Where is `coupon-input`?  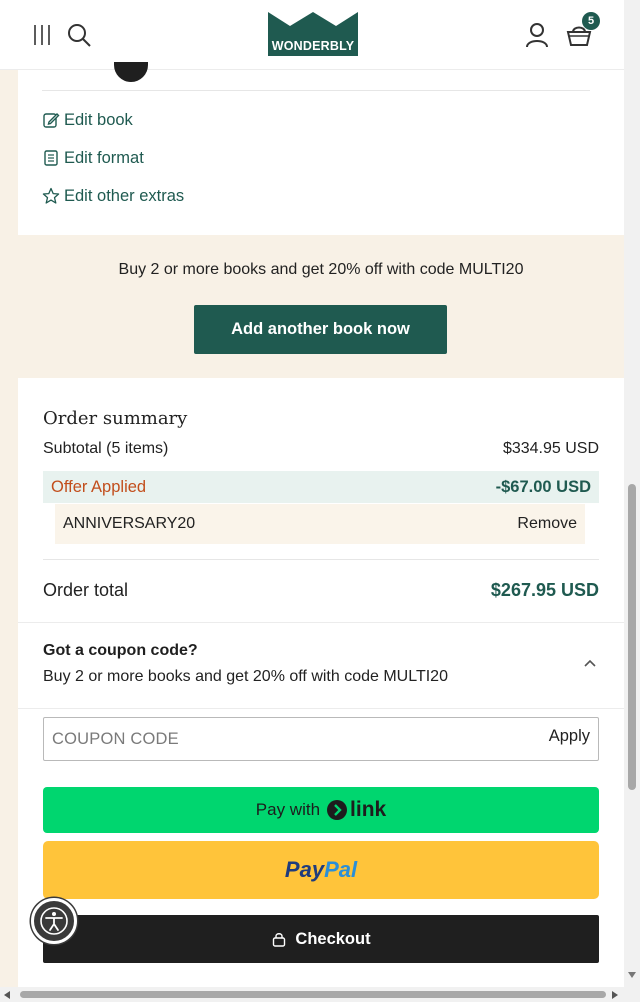
coupon-input is located at coordinates (282, 739).